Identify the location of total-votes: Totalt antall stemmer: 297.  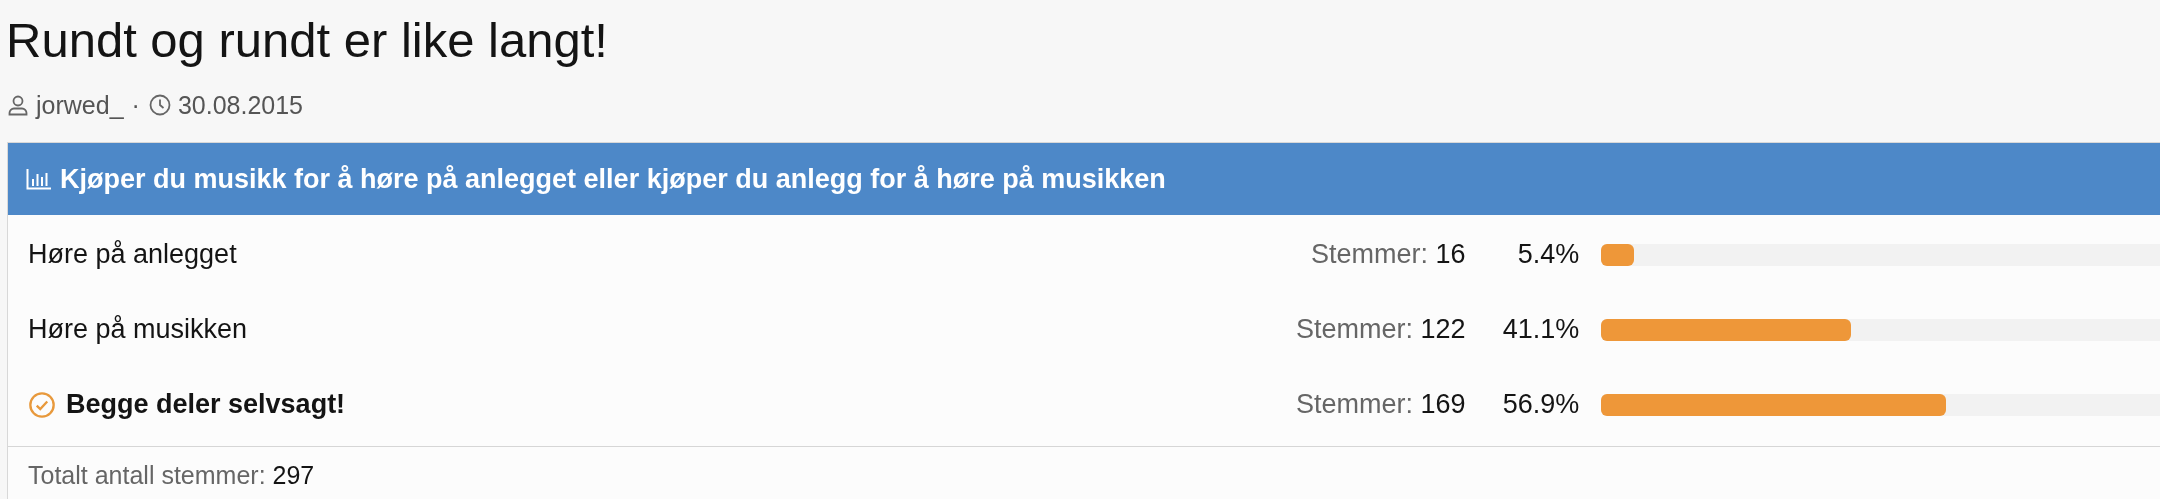
(171, 475).